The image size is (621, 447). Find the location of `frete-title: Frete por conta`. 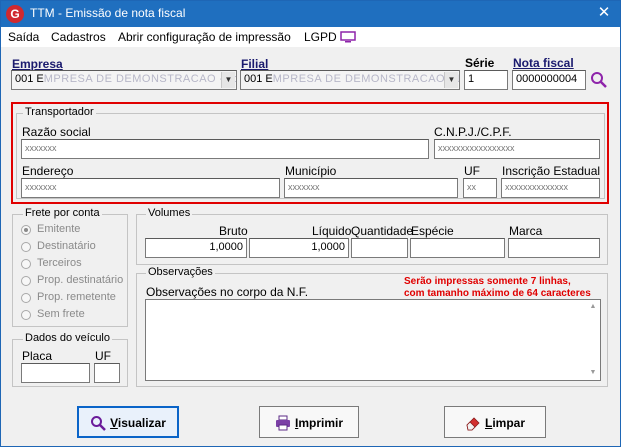

frete-title: Frete por conta is located at coordinates (62, 213).